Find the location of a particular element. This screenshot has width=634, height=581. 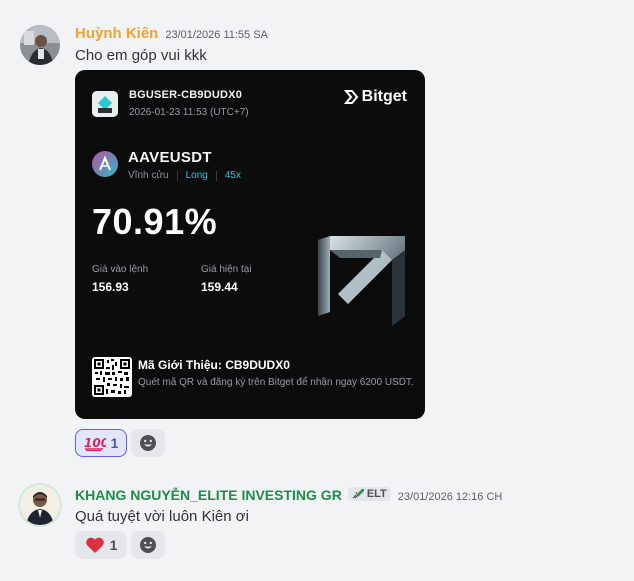

bitget-mark-icon is located at coordinates (350, 97).